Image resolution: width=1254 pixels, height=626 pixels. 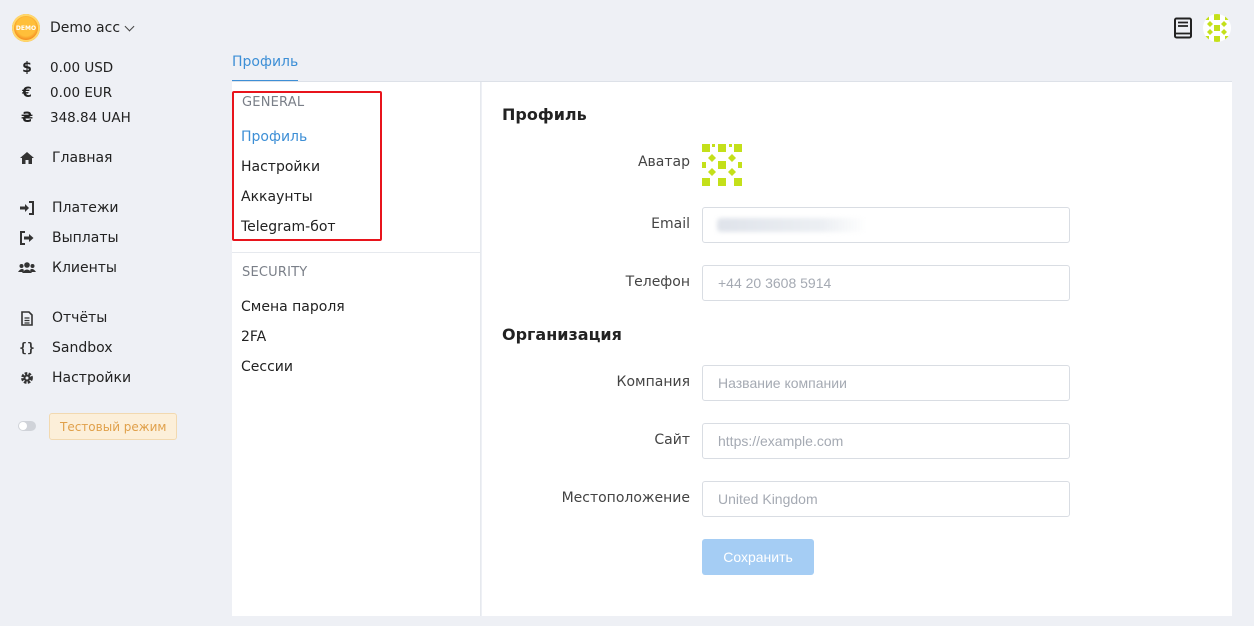 What do you see at coordinates (544, 114) in the screenshot?
I see `profile-title: Профиль` at bounding box center [544, 114].